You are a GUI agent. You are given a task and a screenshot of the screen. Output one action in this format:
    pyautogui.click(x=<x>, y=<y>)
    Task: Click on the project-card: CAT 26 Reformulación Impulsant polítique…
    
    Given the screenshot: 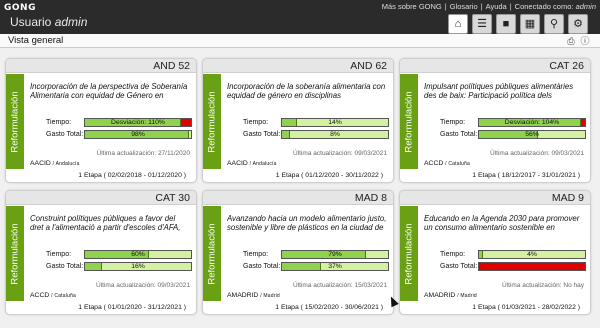 What is the action you would take?
    pyautogui.click(x=495, y=120)
    